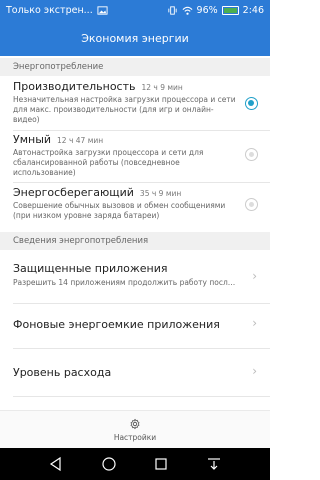 This screenshot has height=480, width=320. Describe the element at coordinates (32, 139) in the screenshot. I see `option-title: Умный` at that location.